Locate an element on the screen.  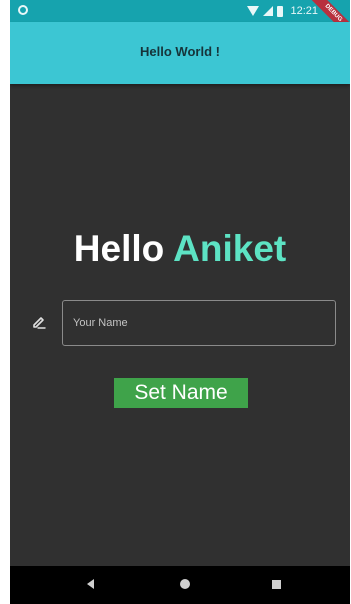
recents-icon is located at coordinates (276, 584).